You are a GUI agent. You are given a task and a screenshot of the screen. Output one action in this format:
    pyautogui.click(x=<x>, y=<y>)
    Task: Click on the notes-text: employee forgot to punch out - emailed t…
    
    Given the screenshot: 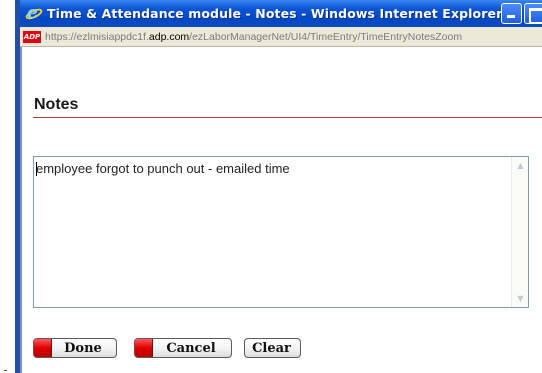 What is the action you would take?
    pyautogui.click(x=271, y=168)
    